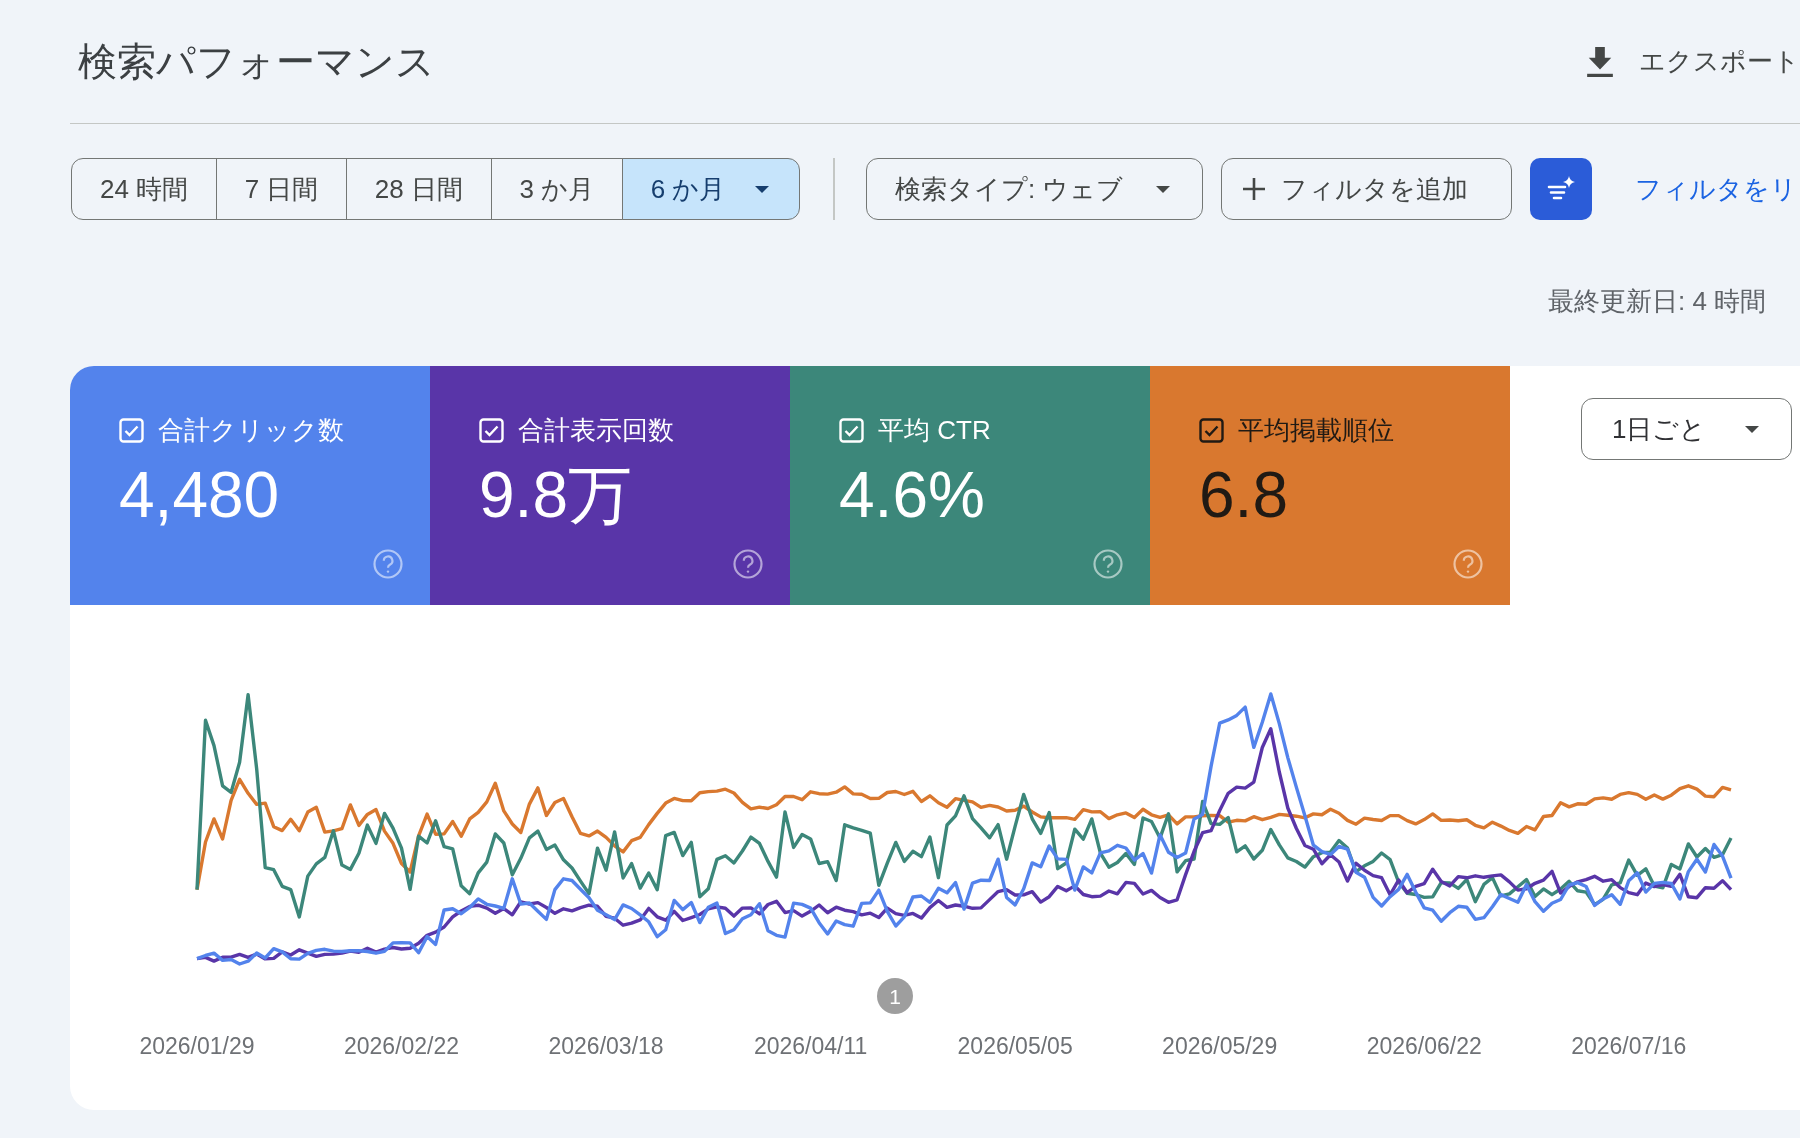 The image size is (1800, 1138). I want to click on range-button: 7 日間, so click(281, 189).